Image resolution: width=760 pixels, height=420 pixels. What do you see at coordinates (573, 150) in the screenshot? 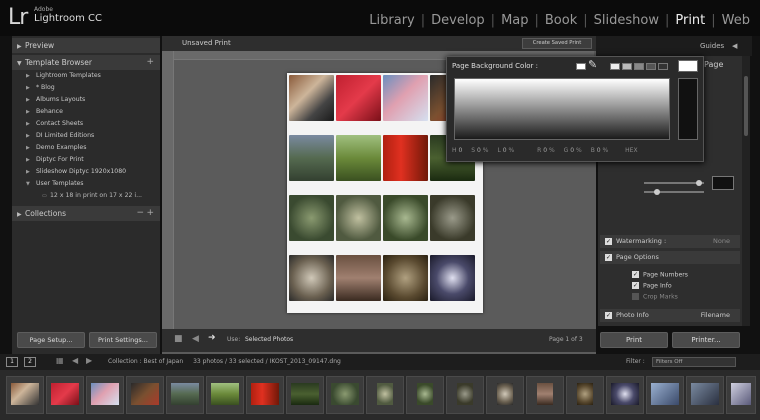
I see `g-field: G 0 %` at bounding box center [573, 150].